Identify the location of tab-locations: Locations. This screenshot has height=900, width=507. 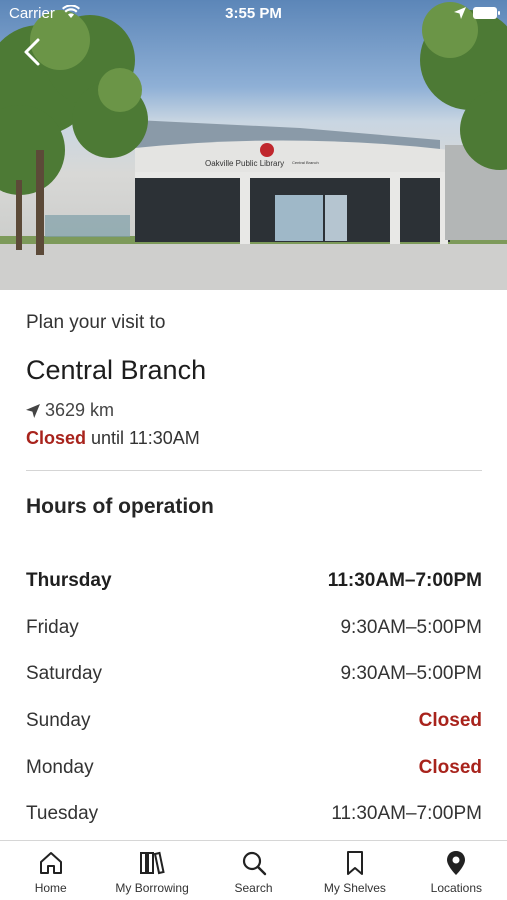
(456, 870).